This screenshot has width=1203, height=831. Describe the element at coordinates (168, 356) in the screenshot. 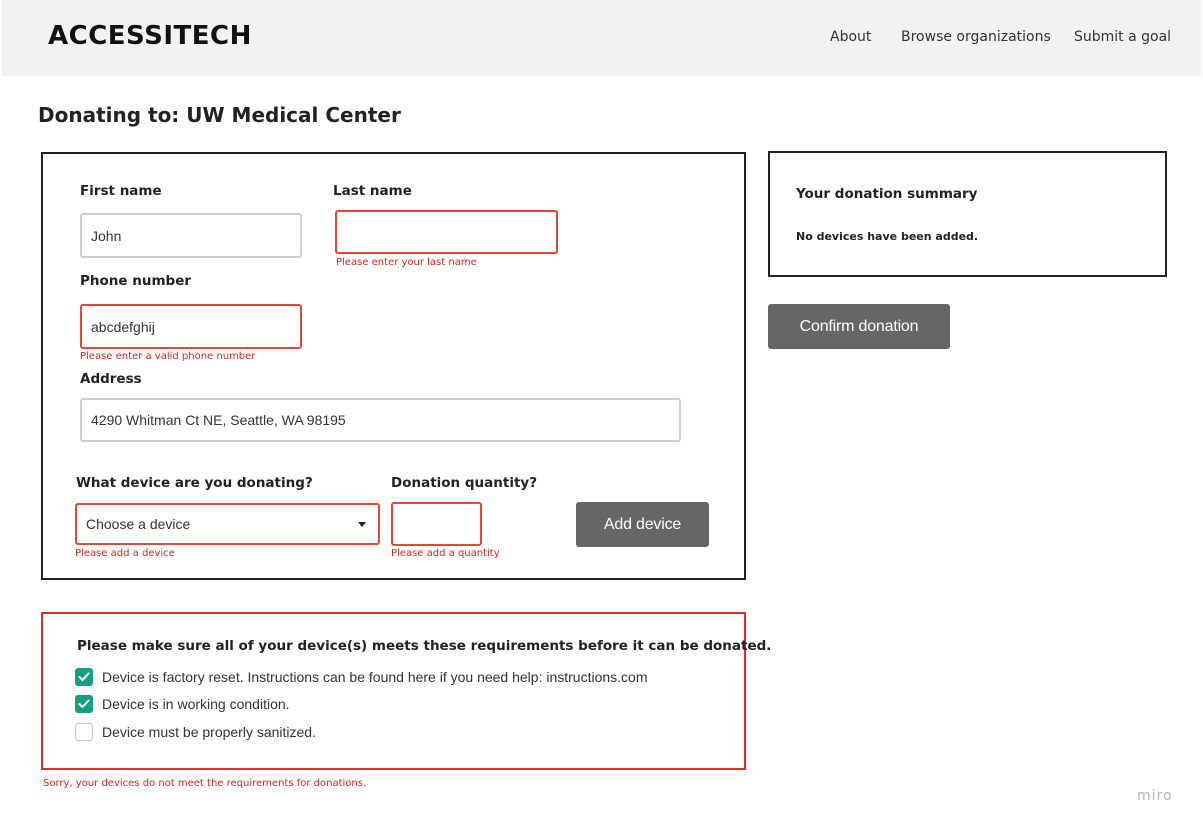

I see `phone-number-error: Please enter a valid phone number` at that location.